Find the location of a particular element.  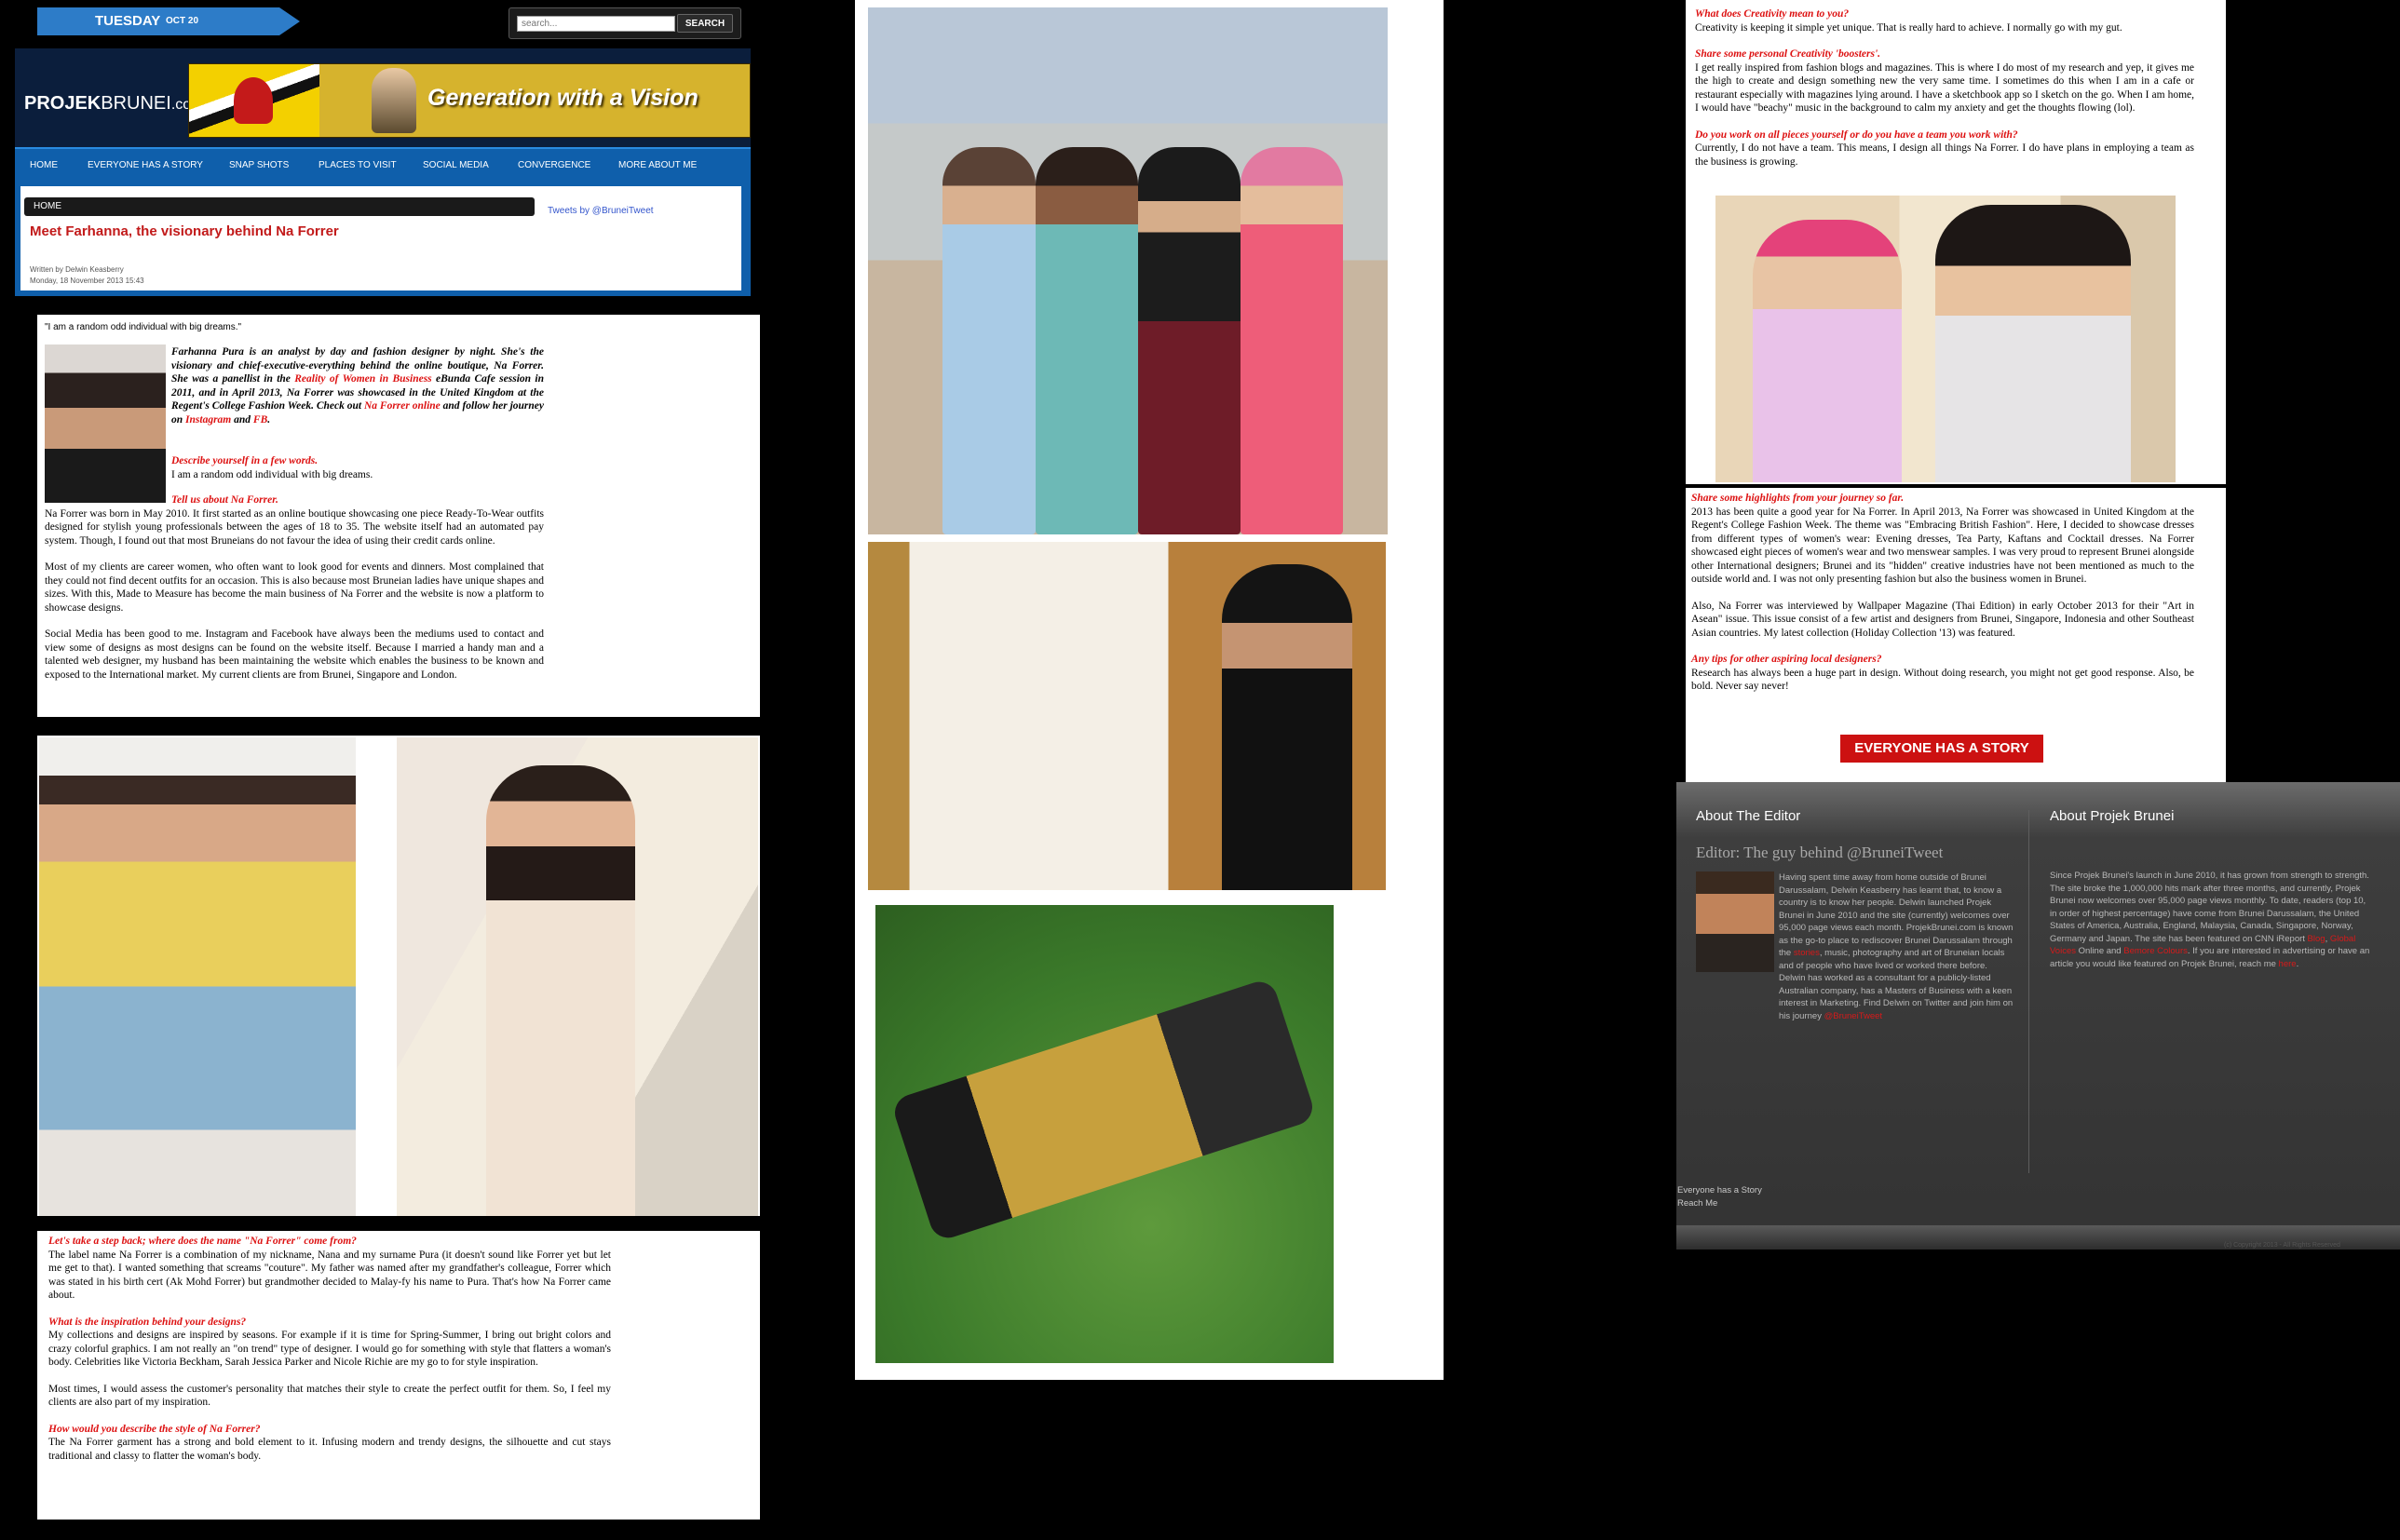

nav-item-home: HOME is located at coordinates (44, 165).